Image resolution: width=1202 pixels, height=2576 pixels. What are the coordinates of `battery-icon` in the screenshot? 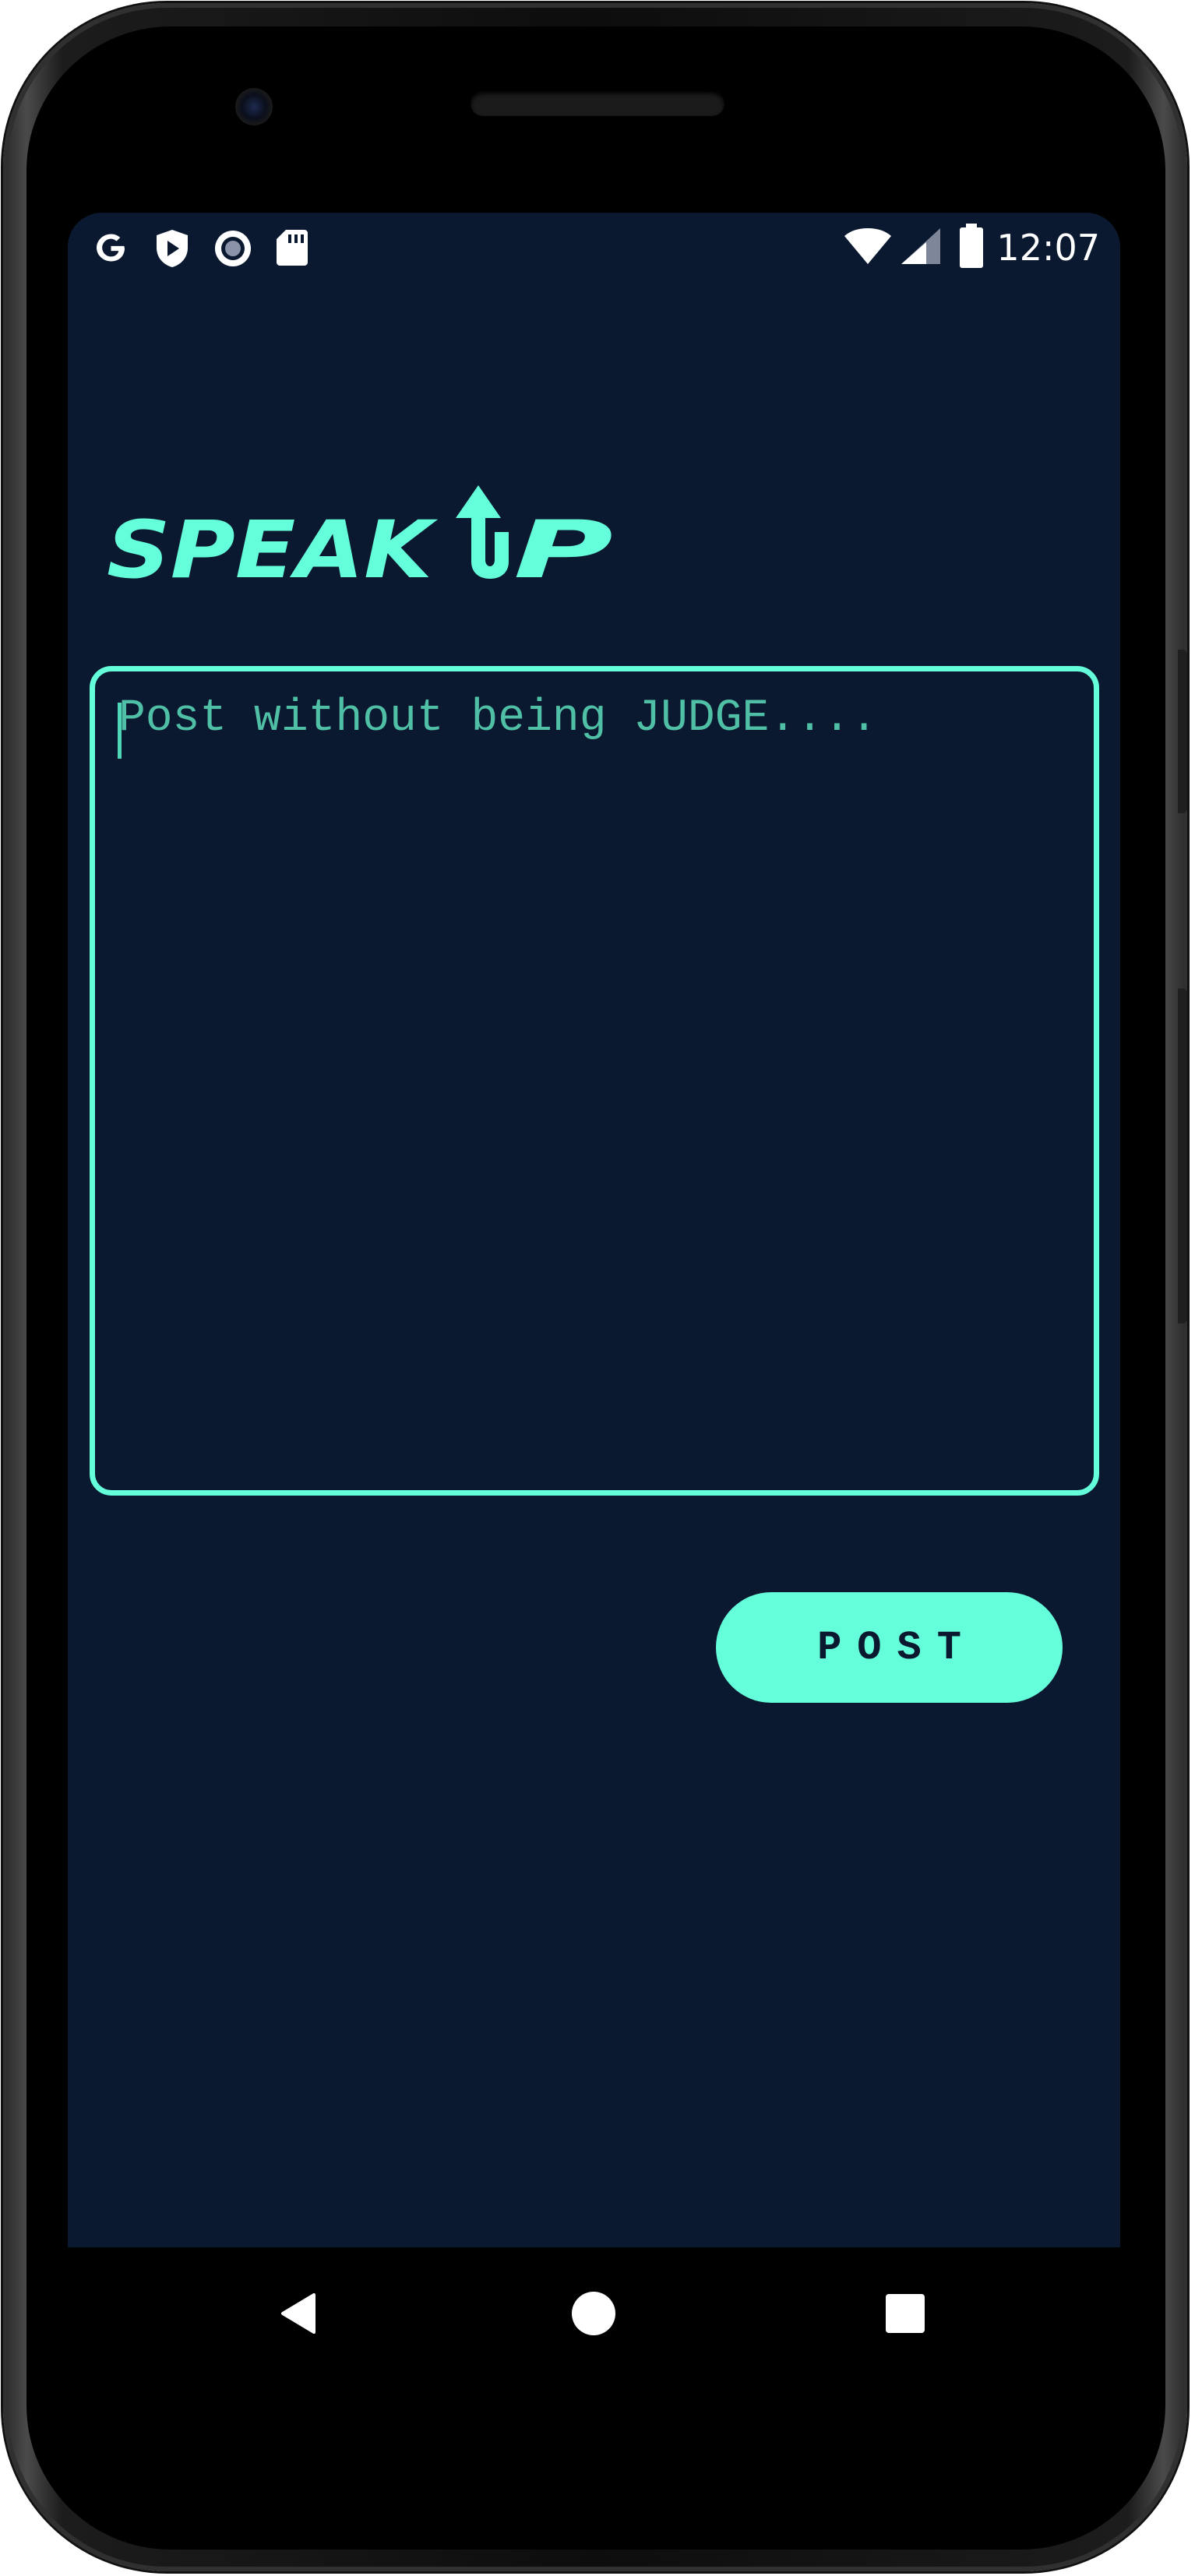 It's located at (971, 248).